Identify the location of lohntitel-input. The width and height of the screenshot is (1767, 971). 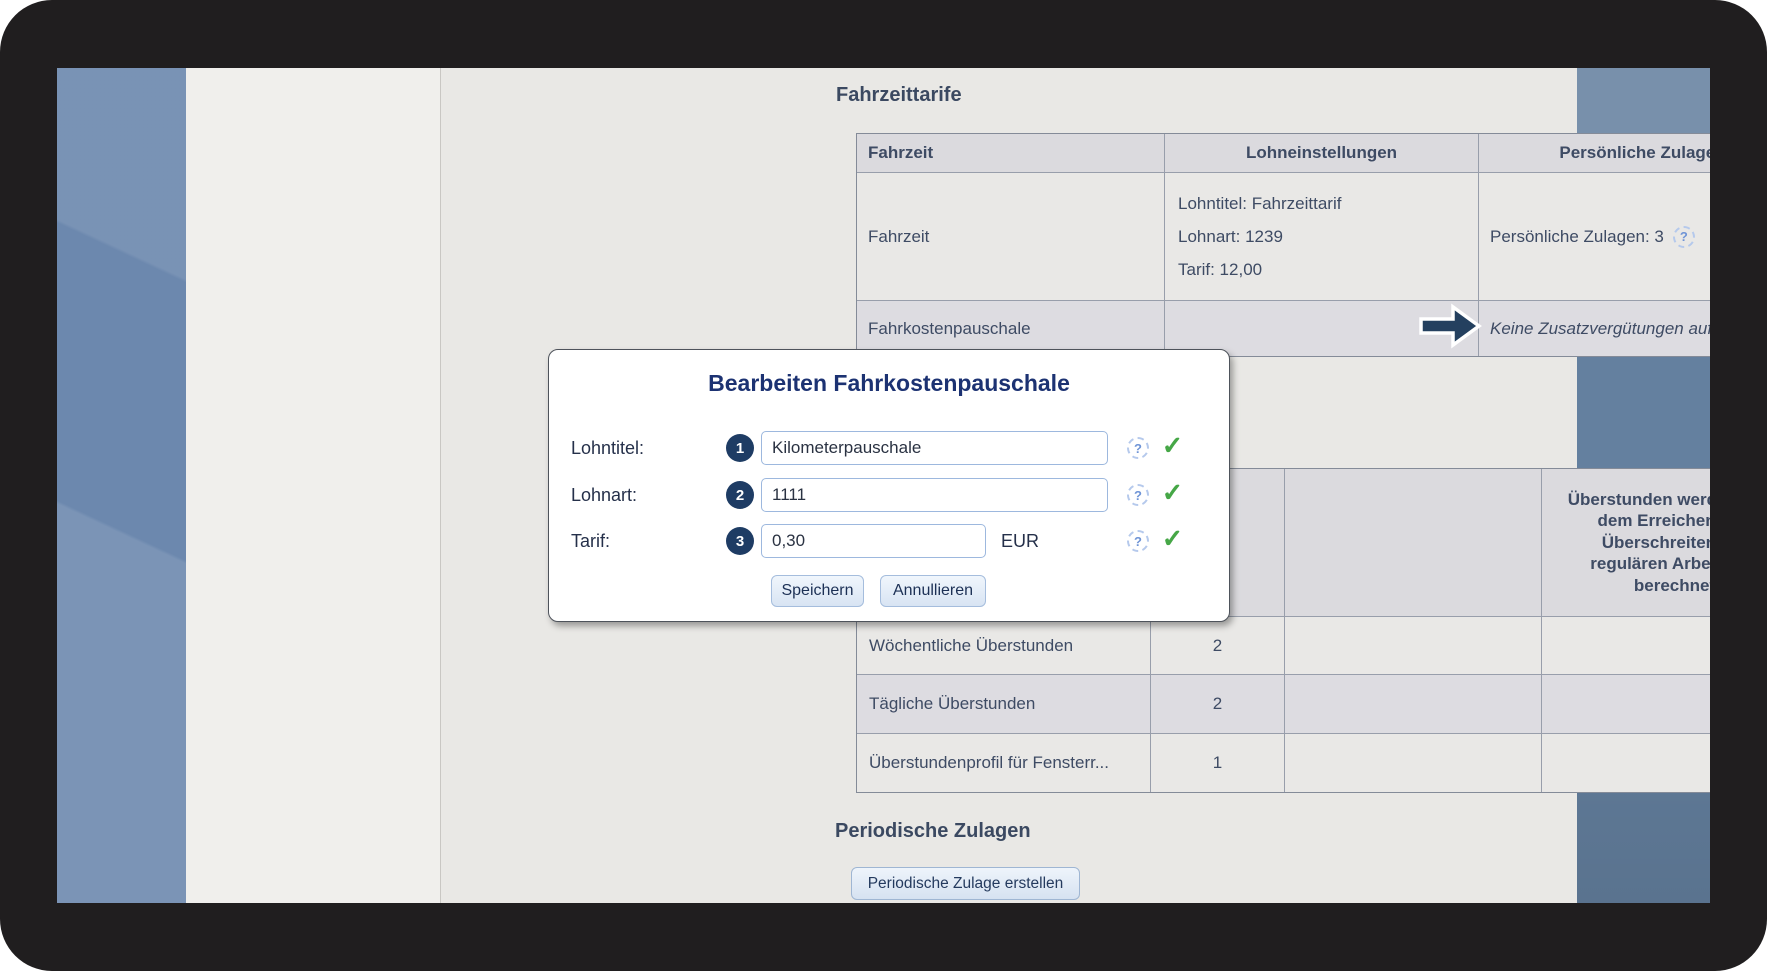
(934, 448).